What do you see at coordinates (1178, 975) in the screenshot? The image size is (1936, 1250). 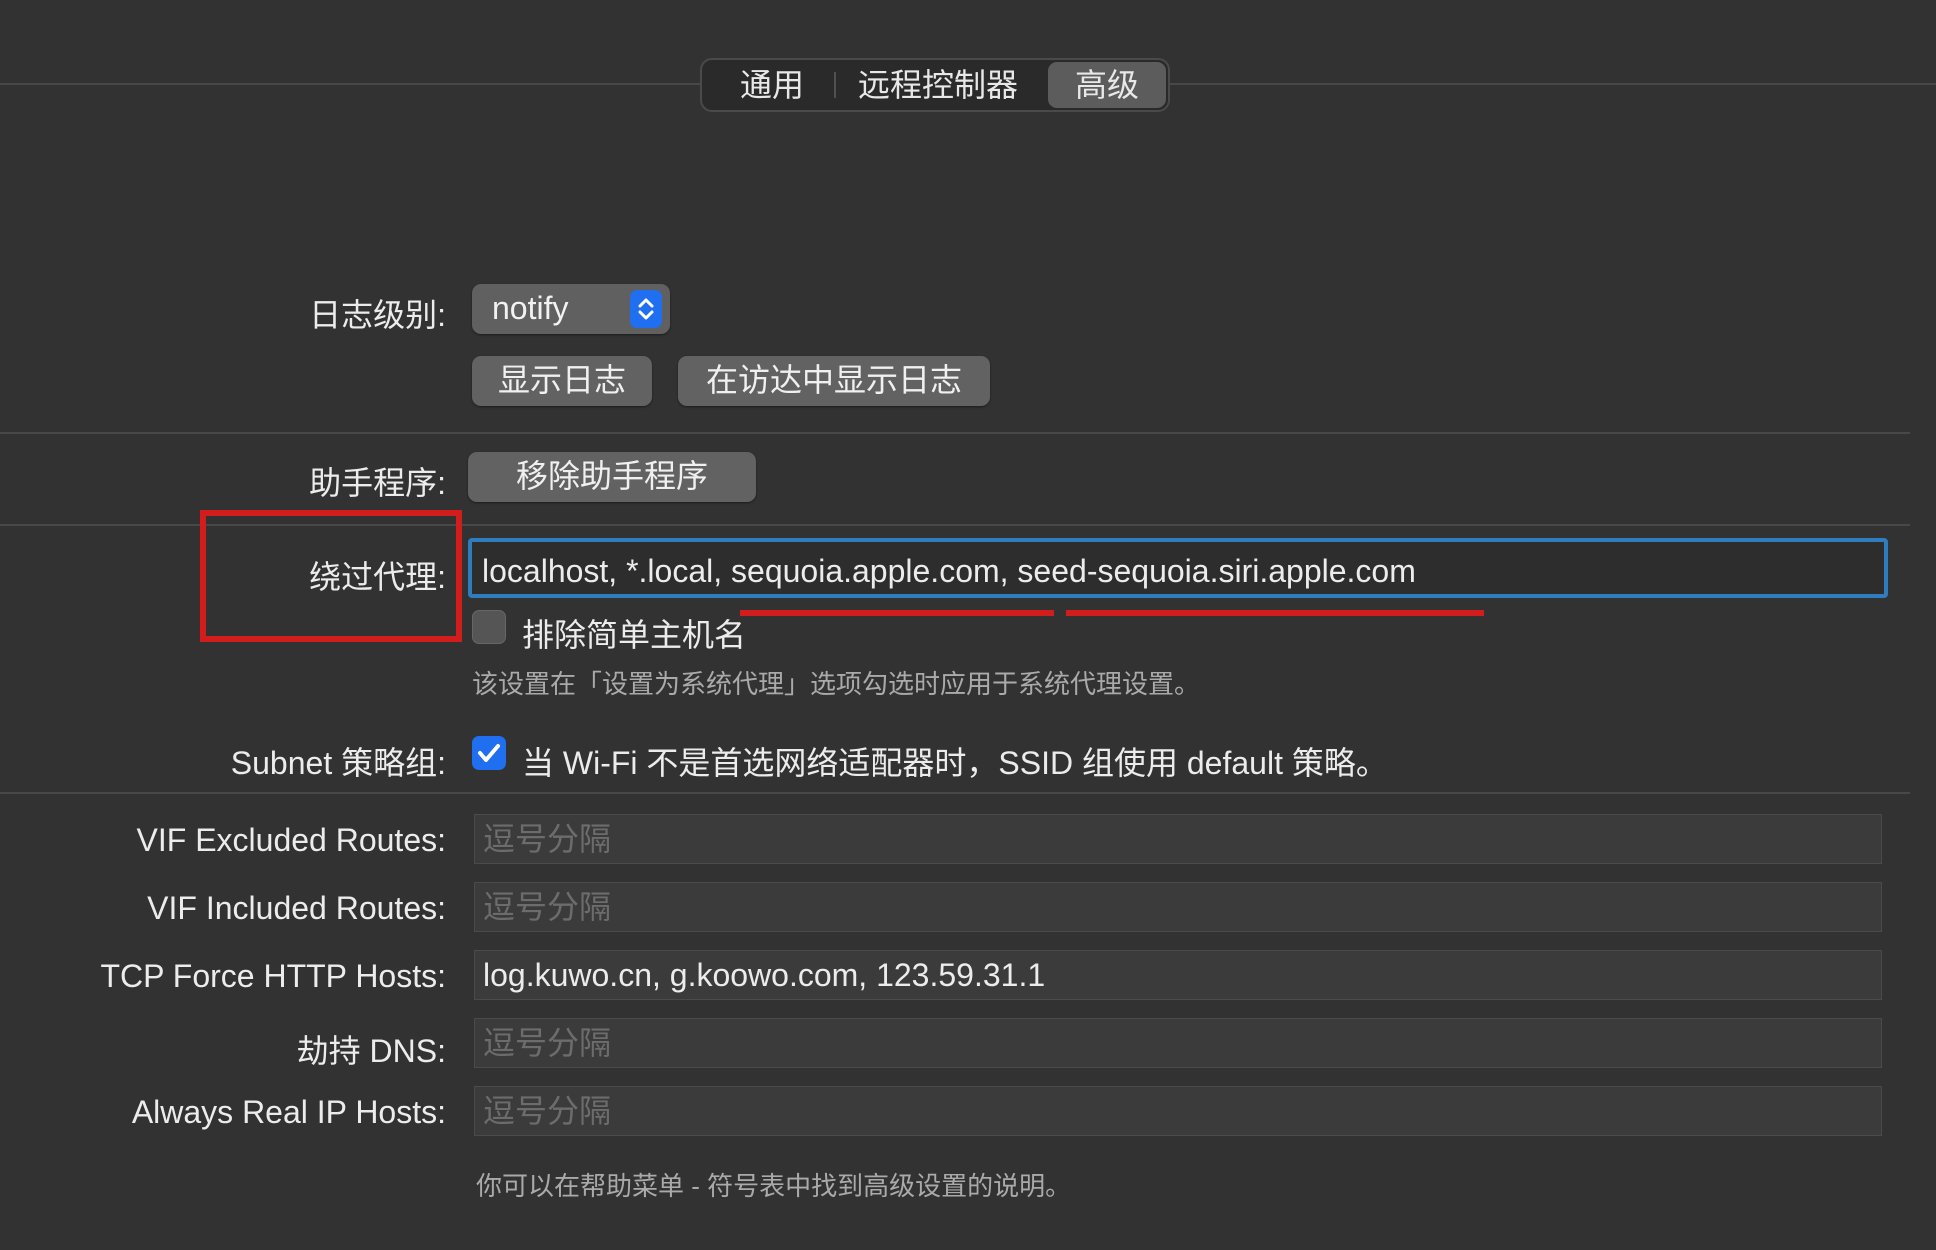 I see `tcp-force-http-hosts-field: log.kuwo.cn, g.koowo.com, 123.59.31.1` at bounding box center [1178, 975].